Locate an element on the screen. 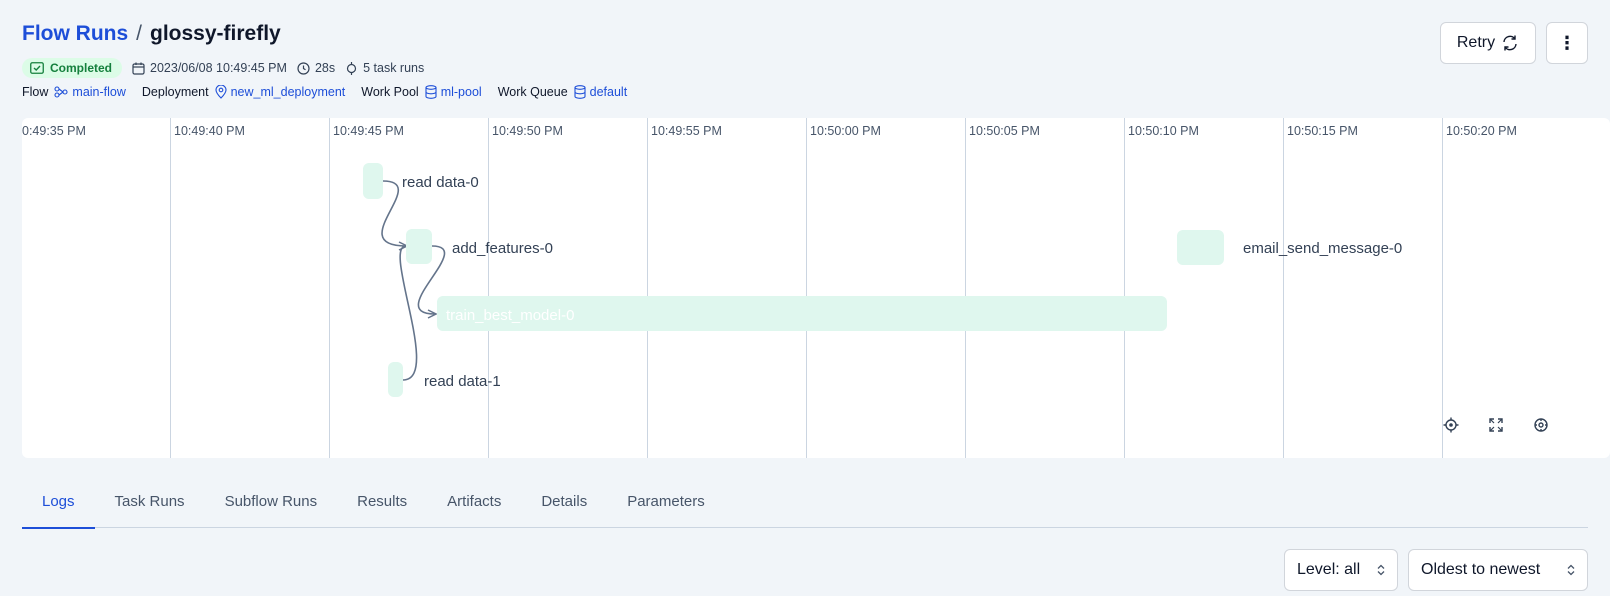 Image resolution: width=1610 pixels, height=596 pixels. deployment-detail: Deployment new_ml_deployment is located at coordinates (243, 92).